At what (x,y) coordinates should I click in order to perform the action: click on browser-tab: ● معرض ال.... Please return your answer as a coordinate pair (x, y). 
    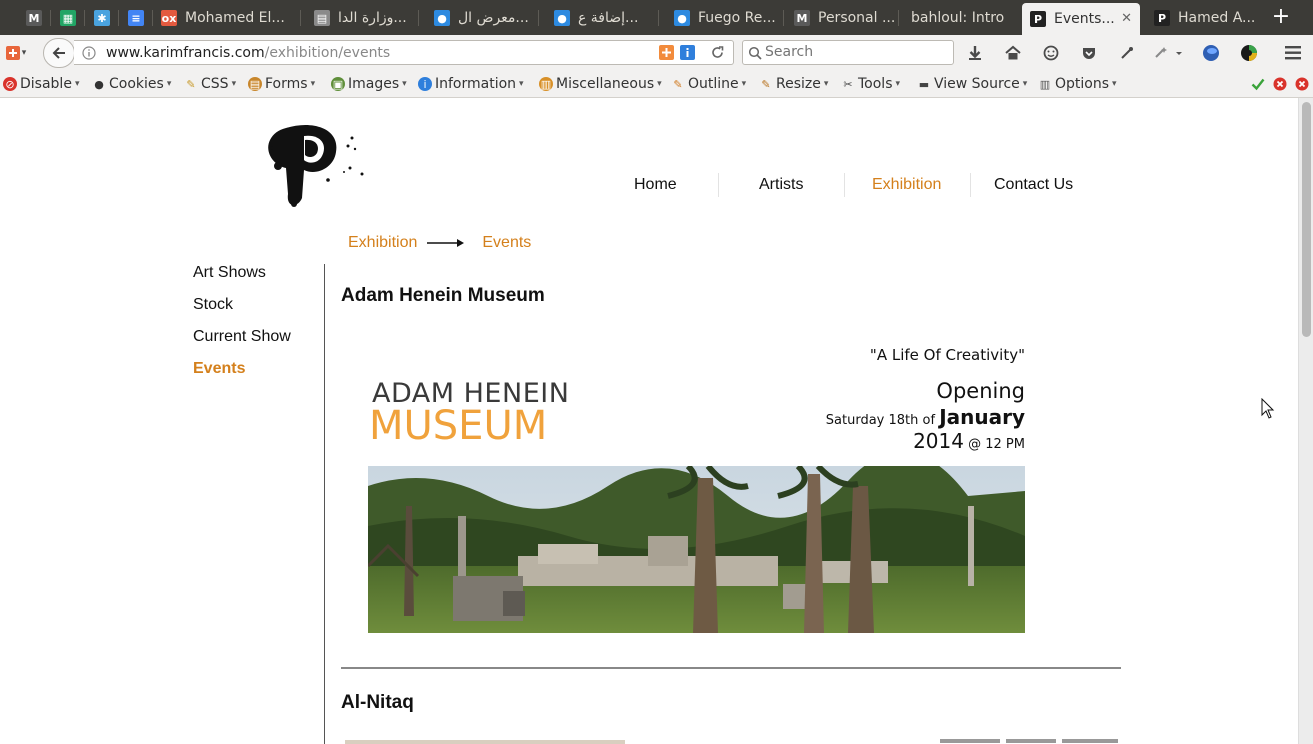
    Looking at the image, I should click on (481, 18).